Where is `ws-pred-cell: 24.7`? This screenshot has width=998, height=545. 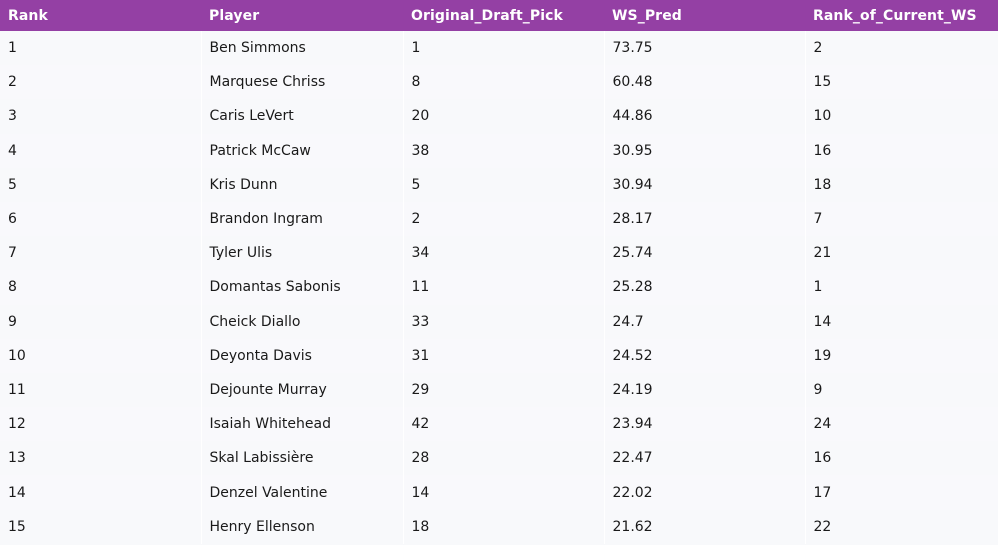
ws-pred-cell: 24.7 is located at coordinates (705, 321).